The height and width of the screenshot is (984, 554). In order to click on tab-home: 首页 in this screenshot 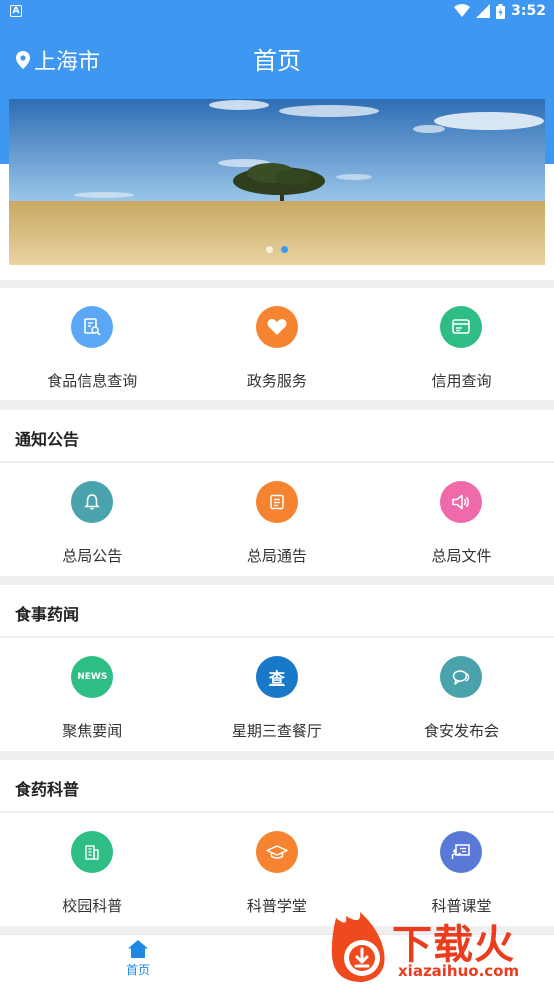, I will do `click(138, 958)`.